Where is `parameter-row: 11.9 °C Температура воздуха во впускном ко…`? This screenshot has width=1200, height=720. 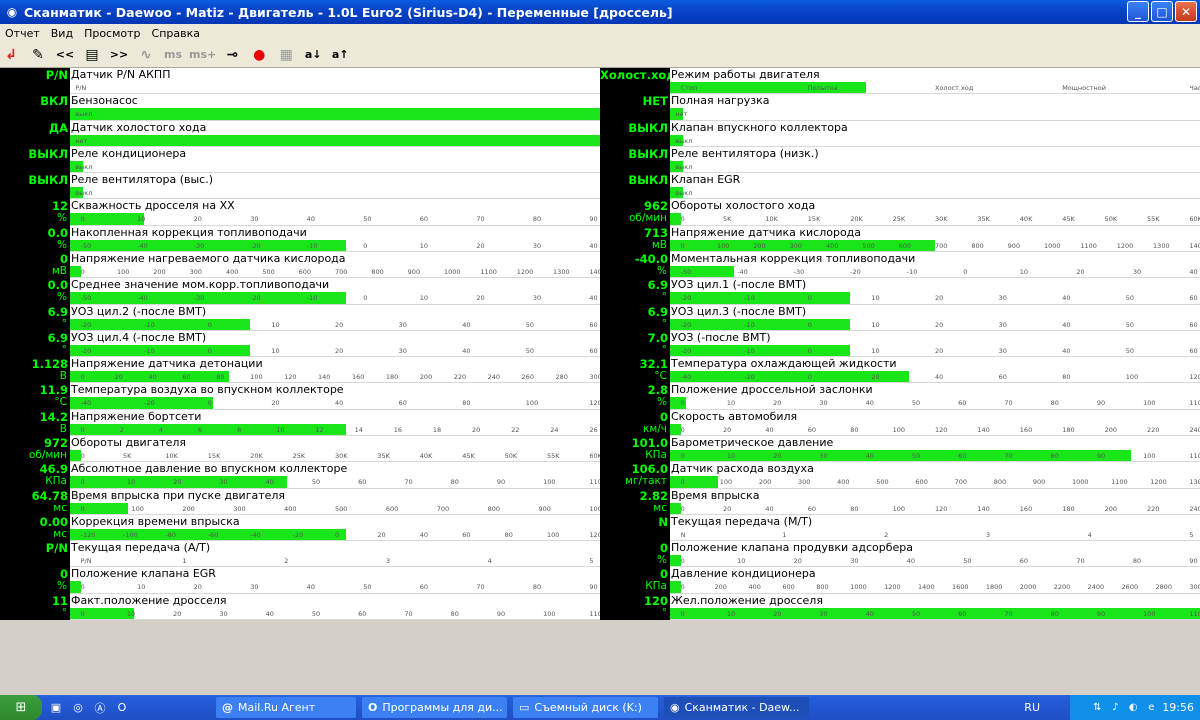
parameter-row: 11.9 °C Температура воздуха во впускном ко… is located at coordinates (301, 396).